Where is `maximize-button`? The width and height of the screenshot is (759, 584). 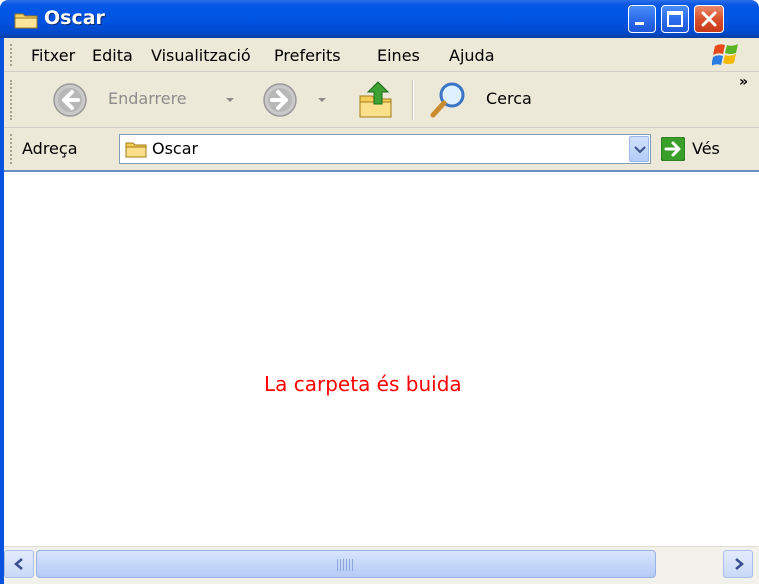
maximize-button is located at coordinates (675, 19).